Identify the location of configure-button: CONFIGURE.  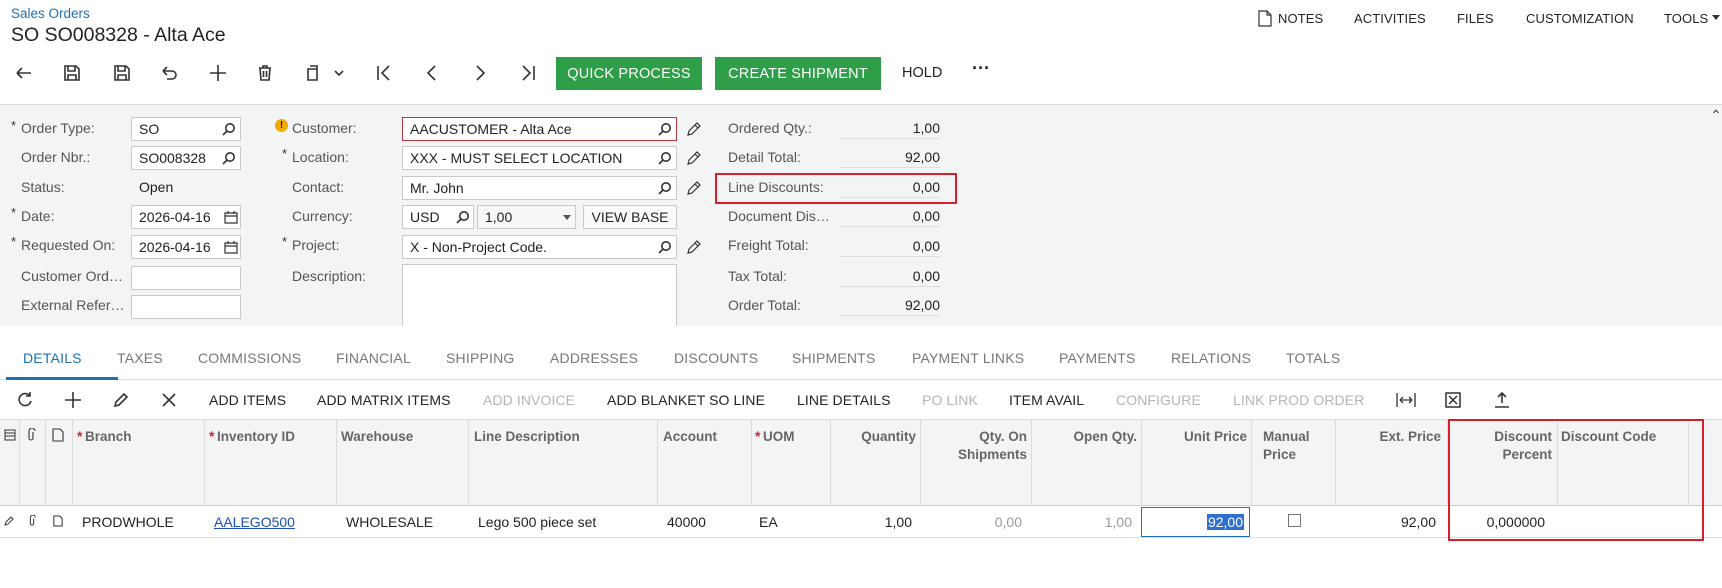
(1158, 400).